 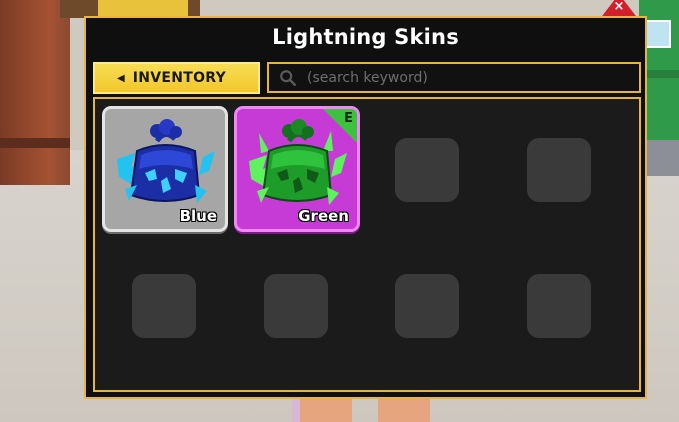 I want to click on green-lightning-fruit-icon, so click(x=298, y=162).